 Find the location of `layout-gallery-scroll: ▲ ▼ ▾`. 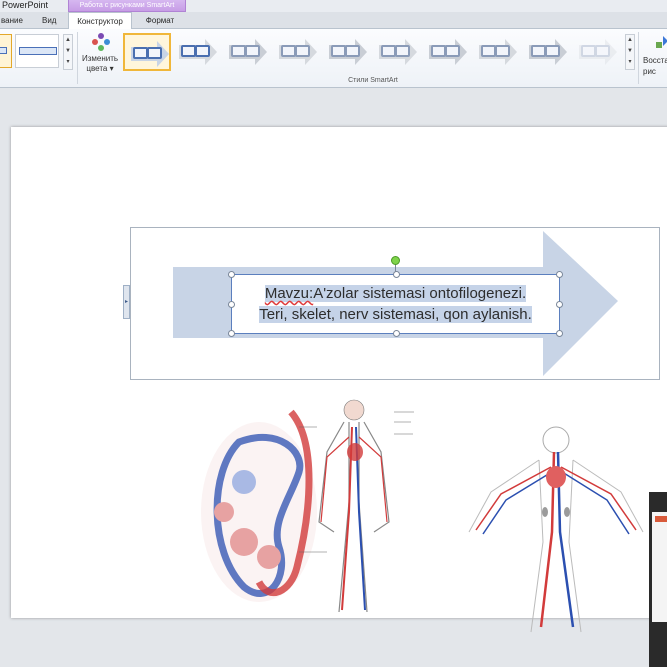

layout-gallery-scroll: ▲ ▼ ▾ is located at coordinates (68, 52).